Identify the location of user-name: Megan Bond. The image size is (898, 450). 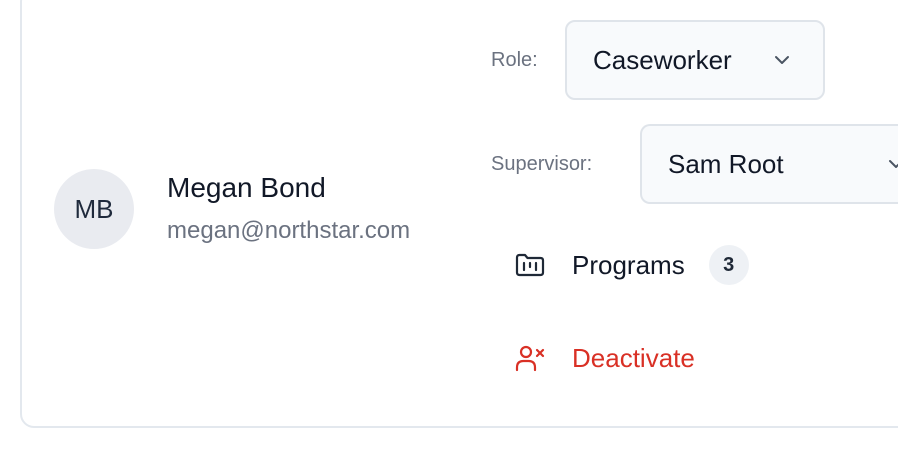
(246, 187).